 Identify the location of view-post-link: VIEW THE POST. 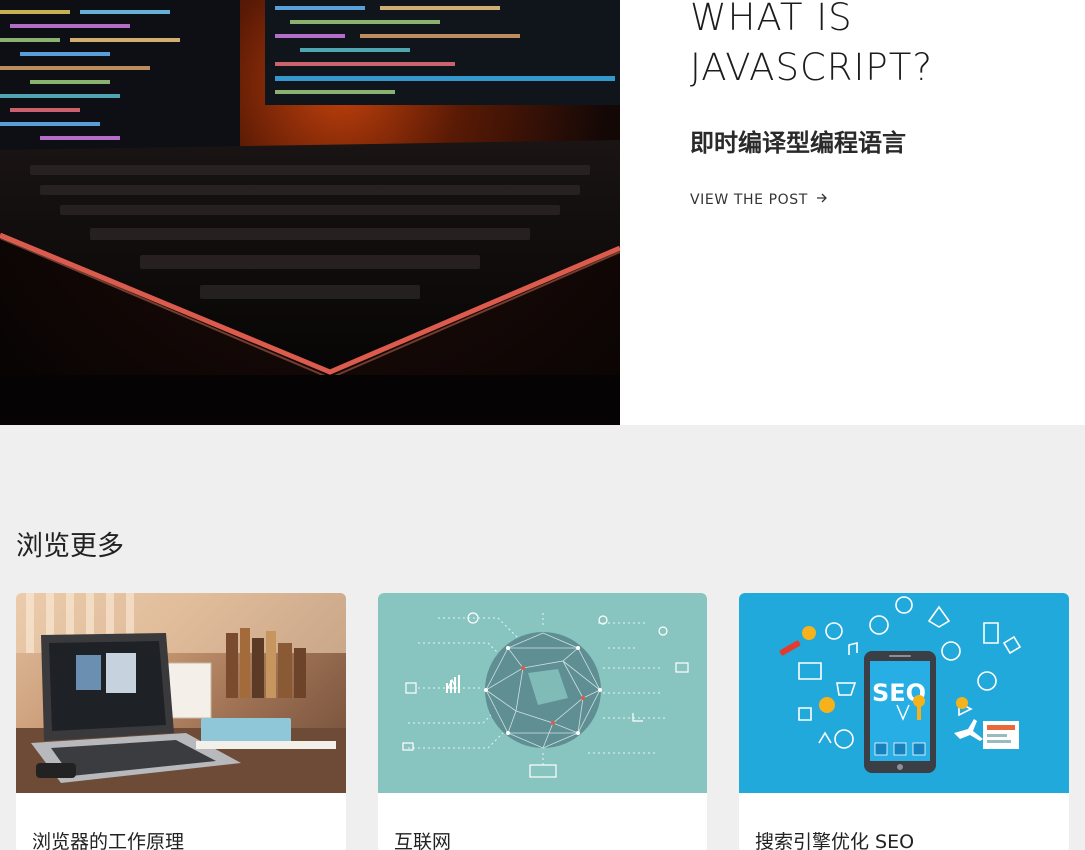
(759, 200).